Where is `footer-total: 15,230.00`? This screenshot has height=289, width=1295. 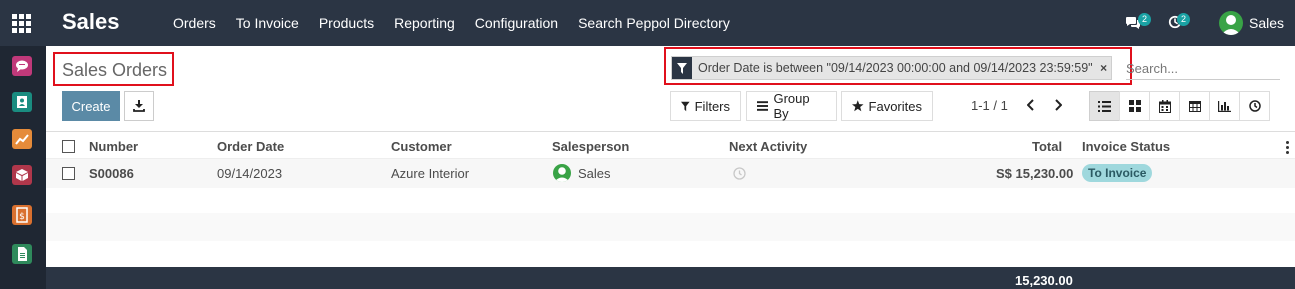
footer-total: 15,230.00 is located at coordinates (1044, 280).